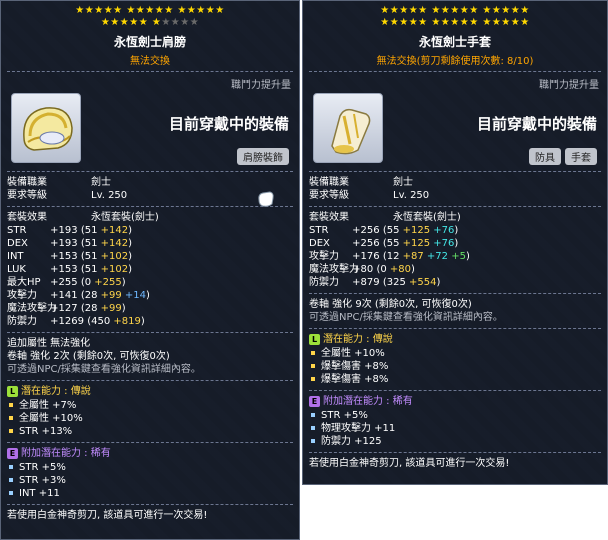 This screenshot has width=608, height=540. I want to click on stat-row: DEX +193 (51 +142), so click(150, 243).